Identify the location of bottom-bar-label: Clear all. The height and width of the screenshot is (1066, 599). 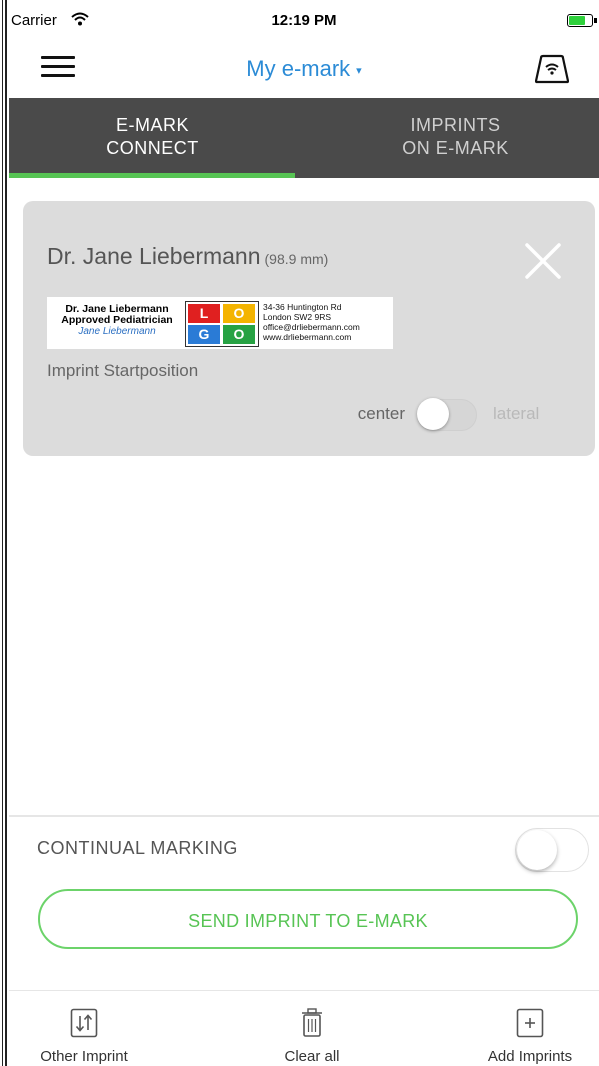
(312, 1056).